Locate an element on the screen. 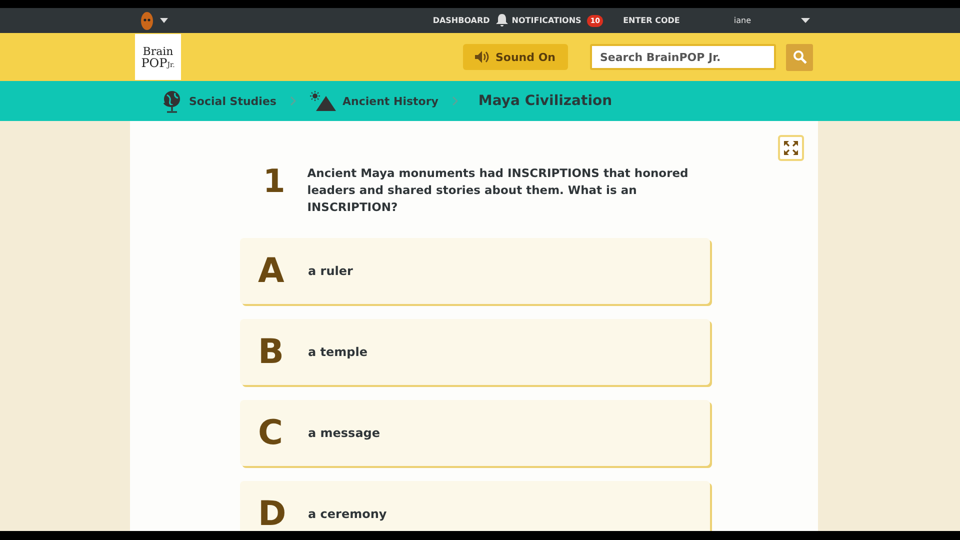 The image size is (960, 540). breadcrumb-link: Ancient History is located at coordinates (390, 101).